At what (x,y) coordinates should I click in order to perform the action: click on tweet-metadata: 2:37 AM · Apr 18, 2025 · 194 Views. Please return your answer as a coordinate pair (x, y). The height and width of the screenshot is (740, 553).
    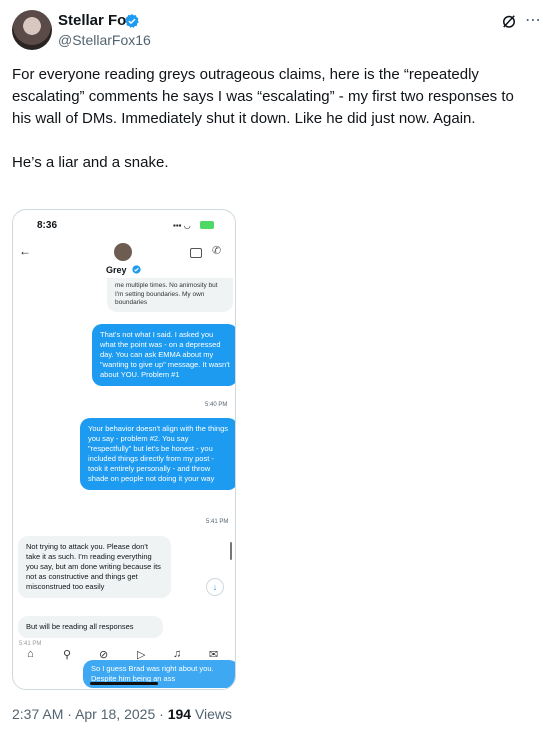
    Looking at the image, I should click on (122, 714).